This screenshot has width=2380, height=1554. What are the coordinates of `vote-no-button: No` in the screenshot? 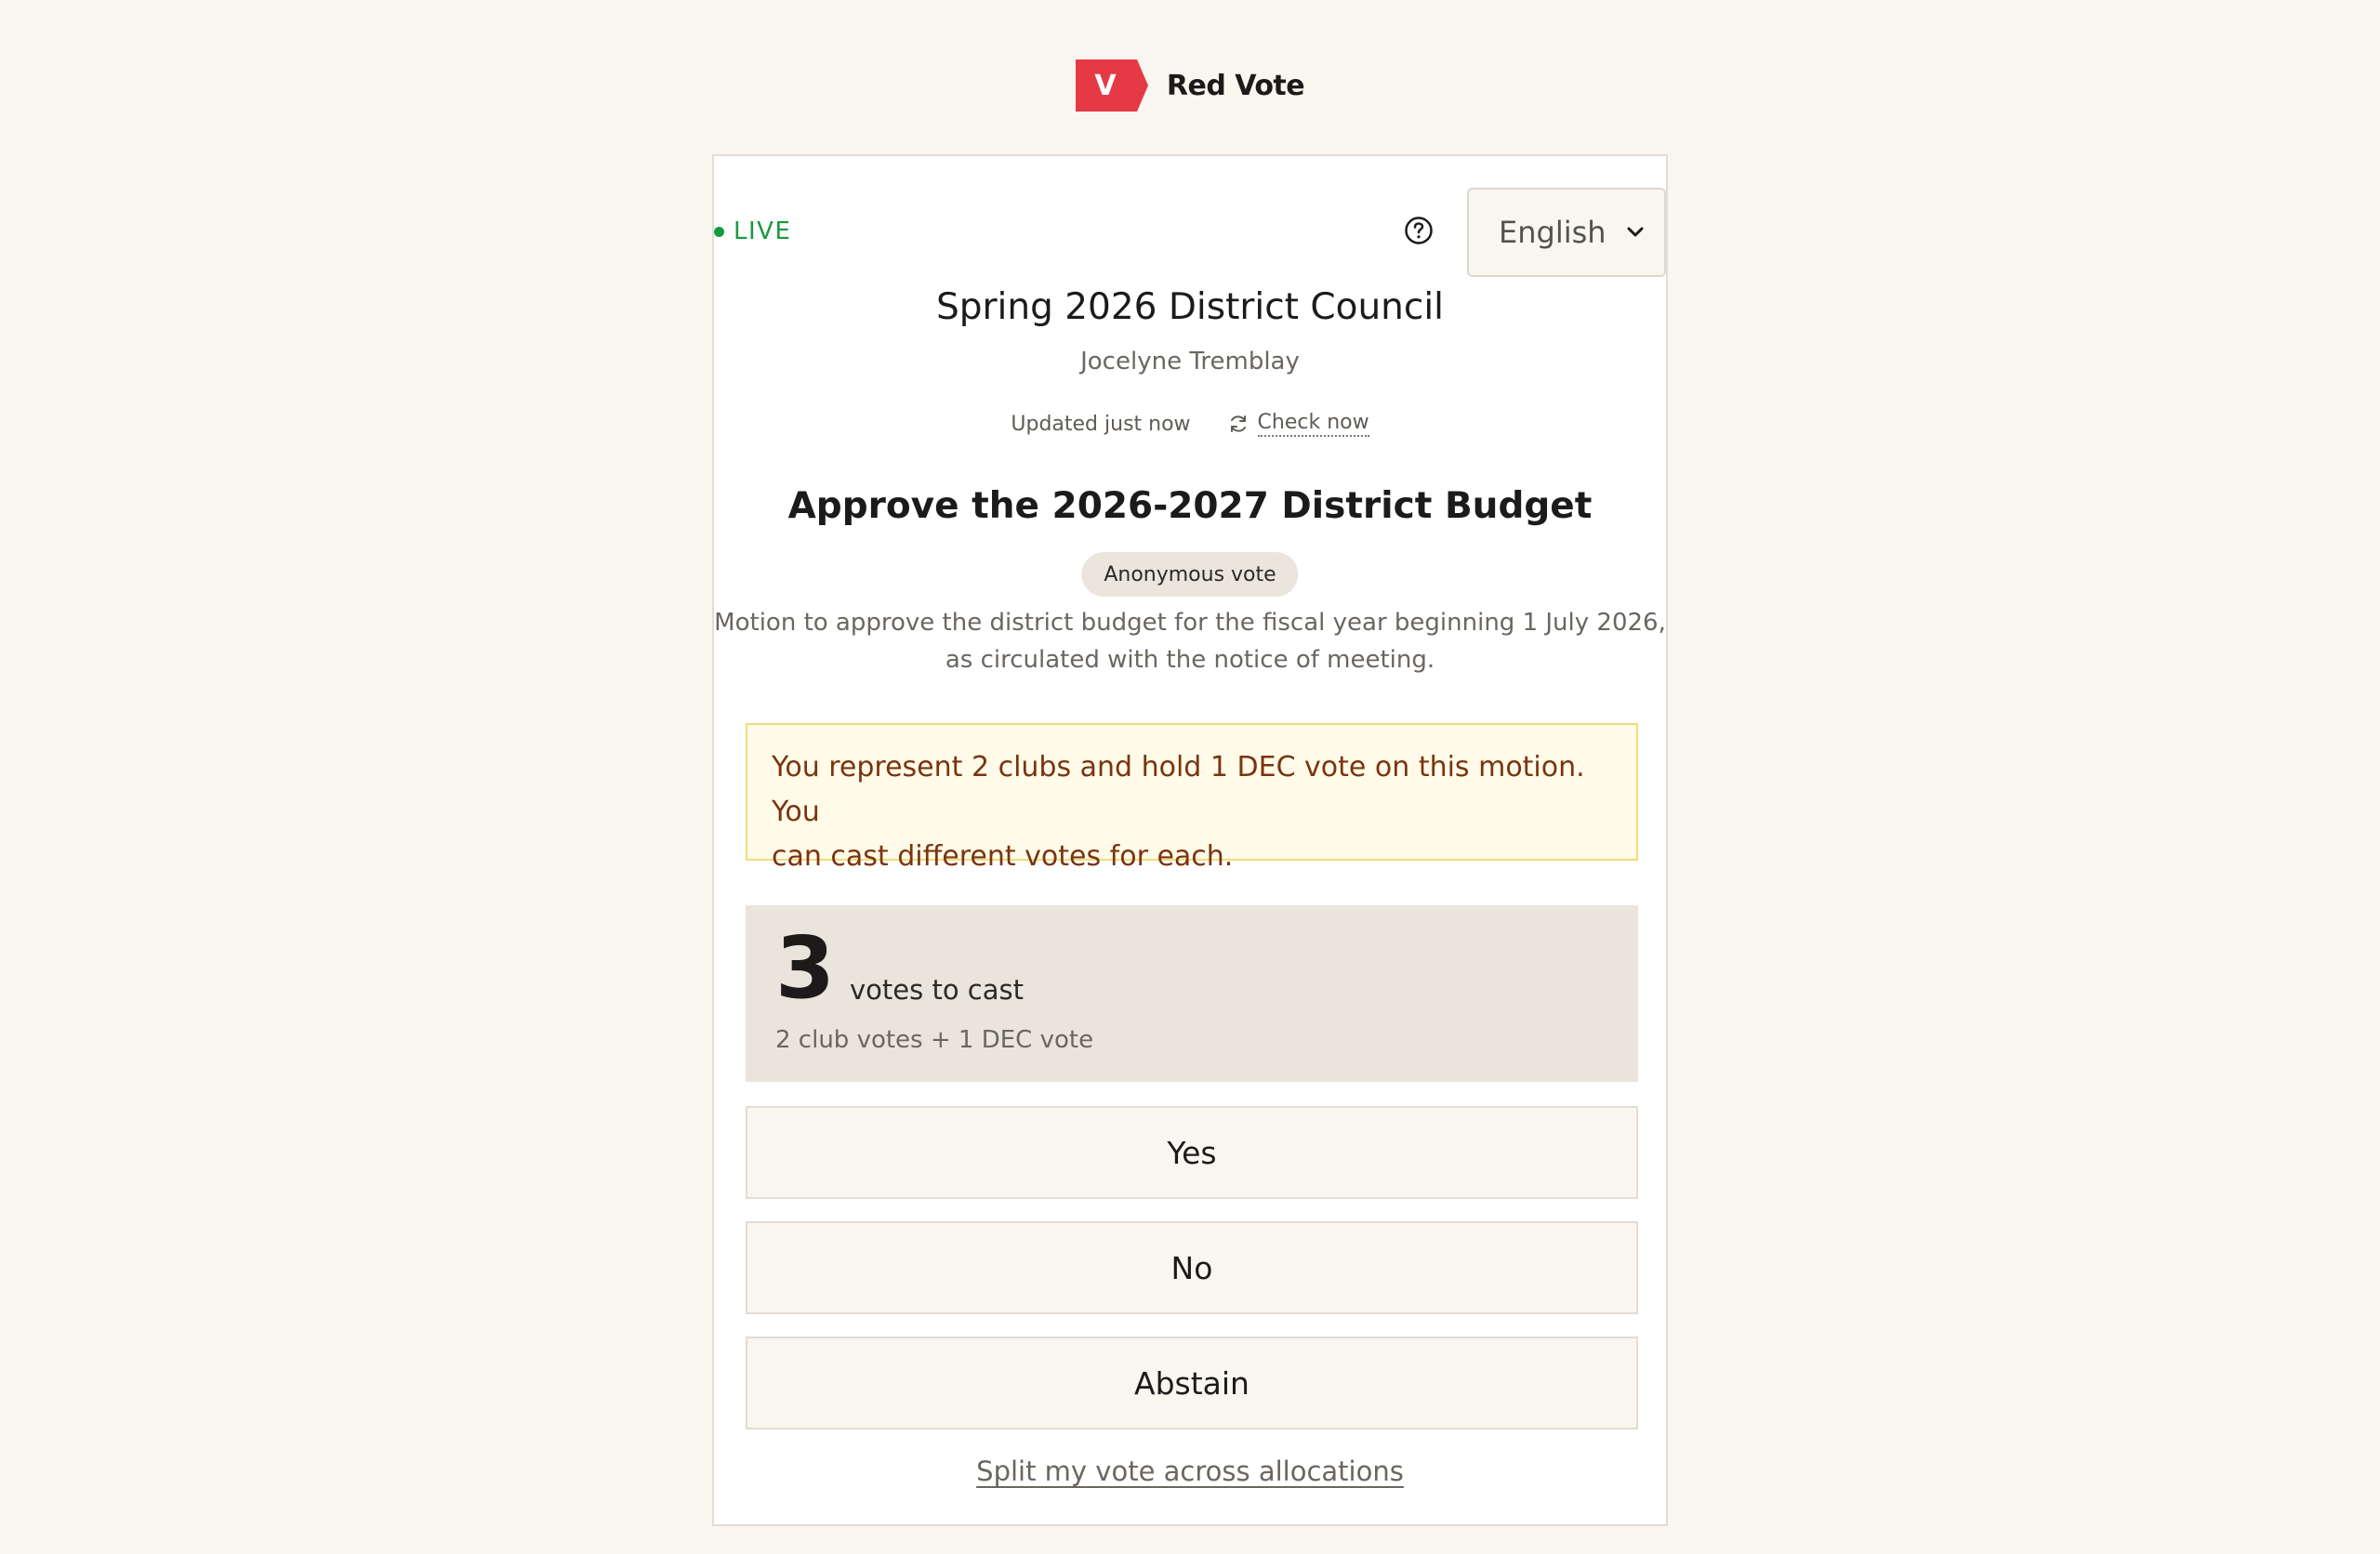 It's located at (1192, 1267).